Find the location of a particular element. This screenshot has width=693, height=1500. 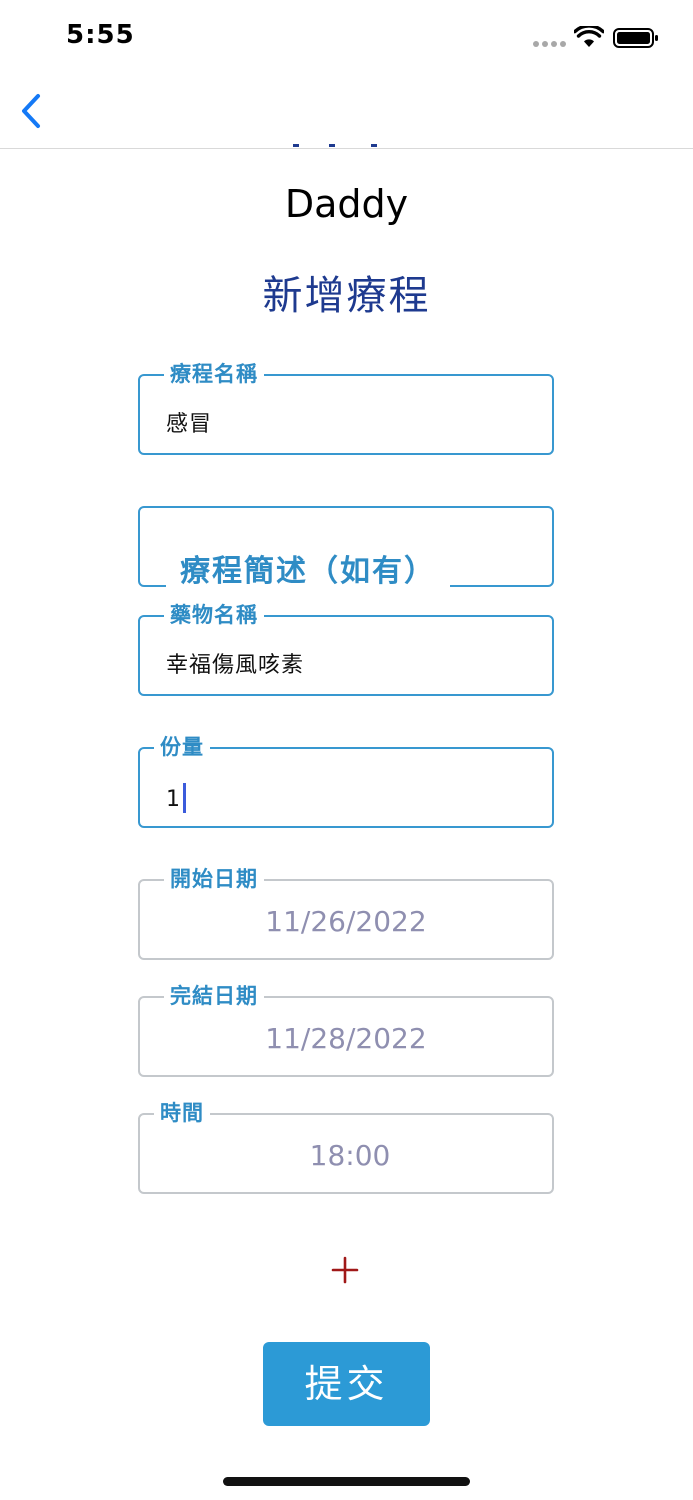

end-date-value: 11/28/2022 is located at coordinates (346, 1038).